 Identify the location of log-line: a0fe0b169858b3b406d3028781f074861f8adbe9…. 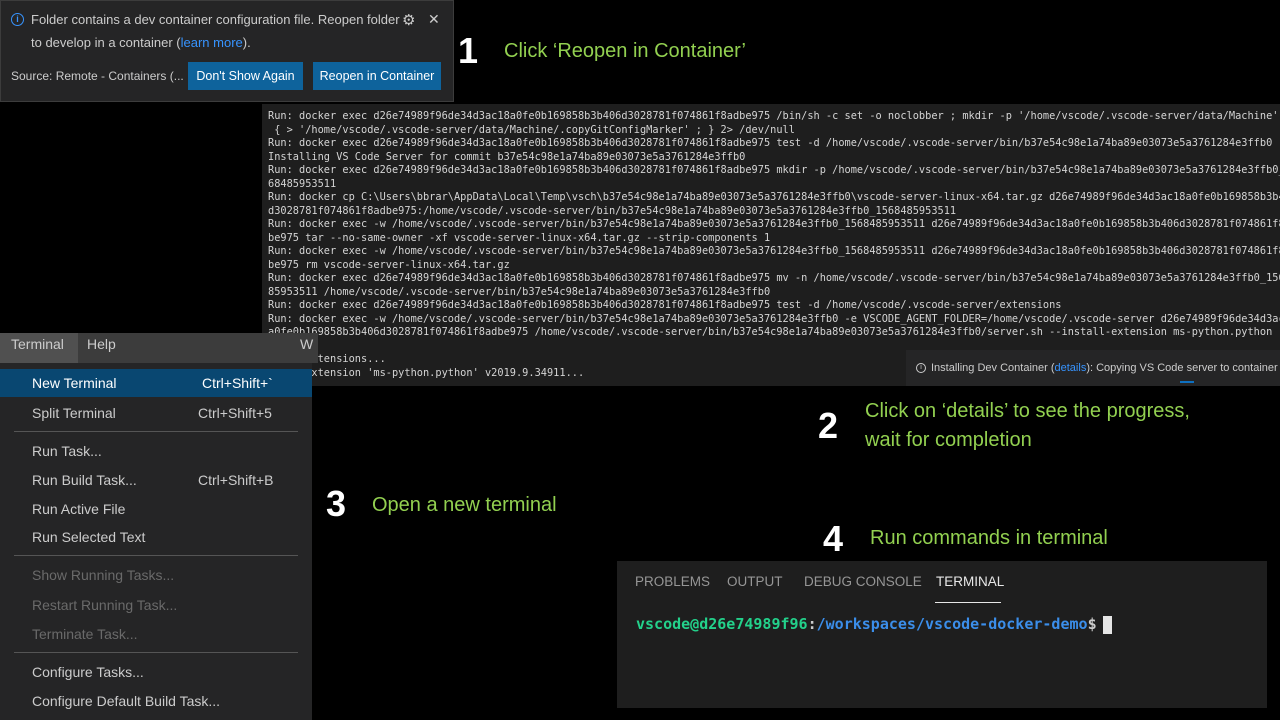
(774, 332).